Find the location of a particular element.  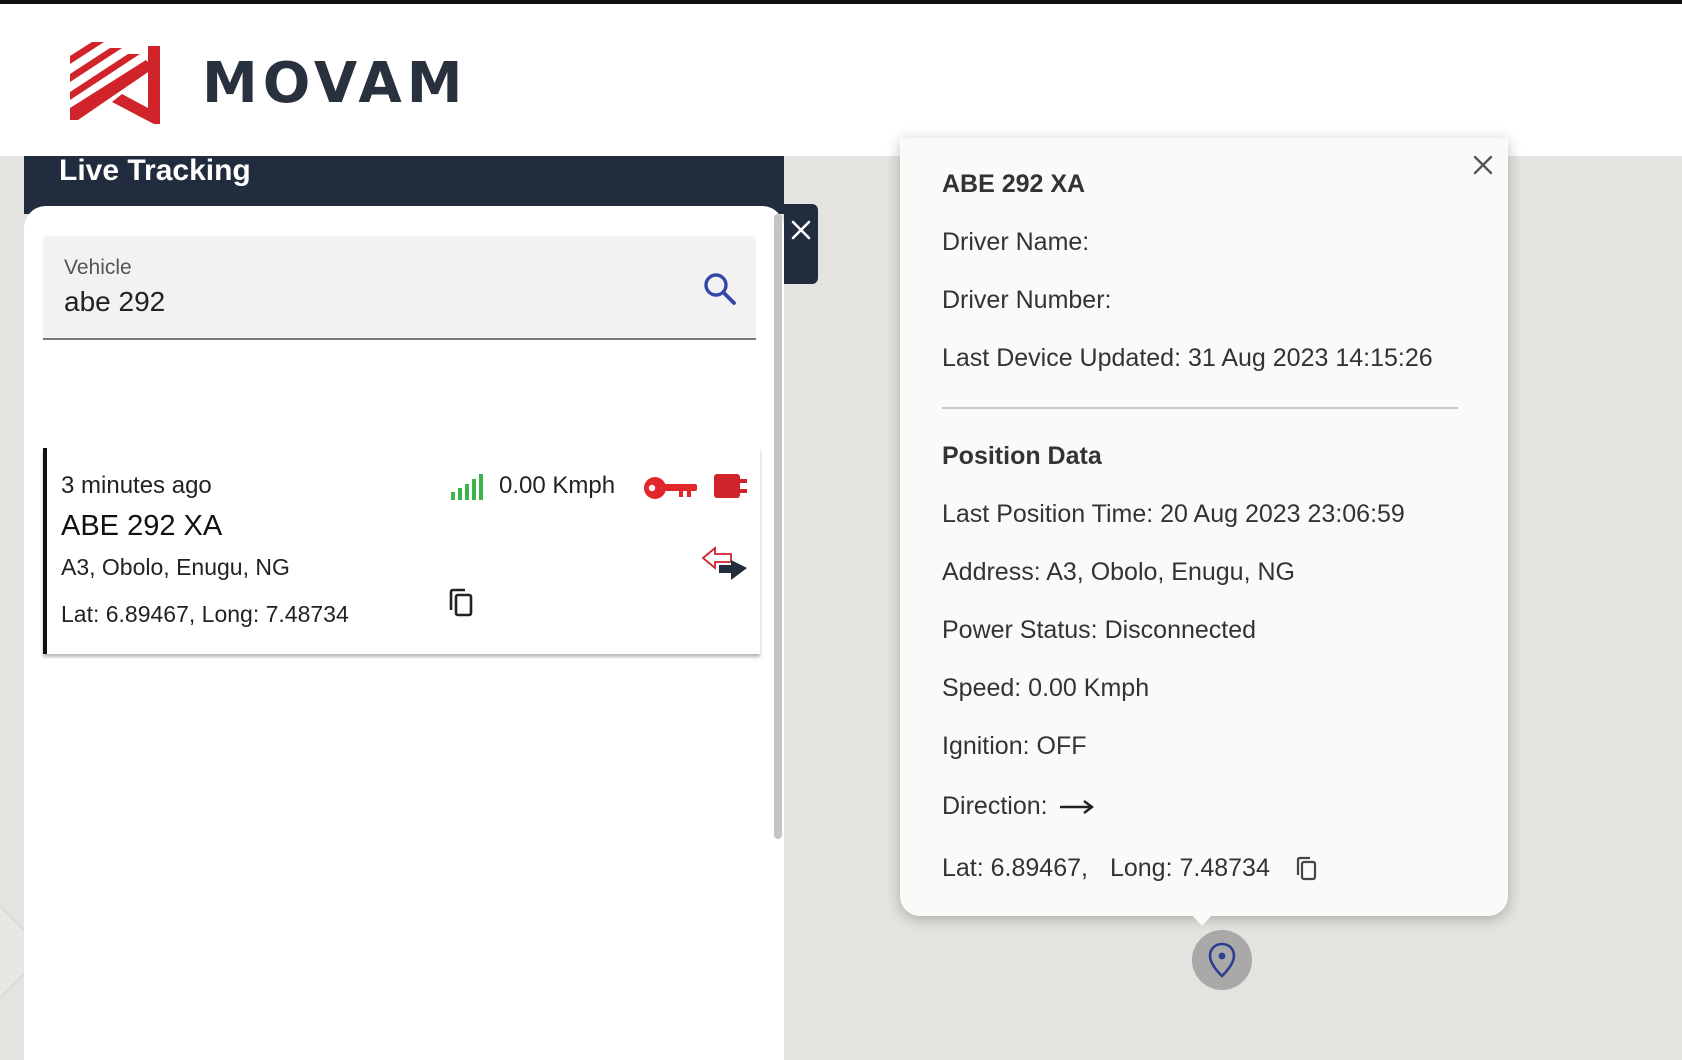

vehicle-lat-long: Lat: 6.89467, Long: 7.48734 is located at coordinates (205, 614).